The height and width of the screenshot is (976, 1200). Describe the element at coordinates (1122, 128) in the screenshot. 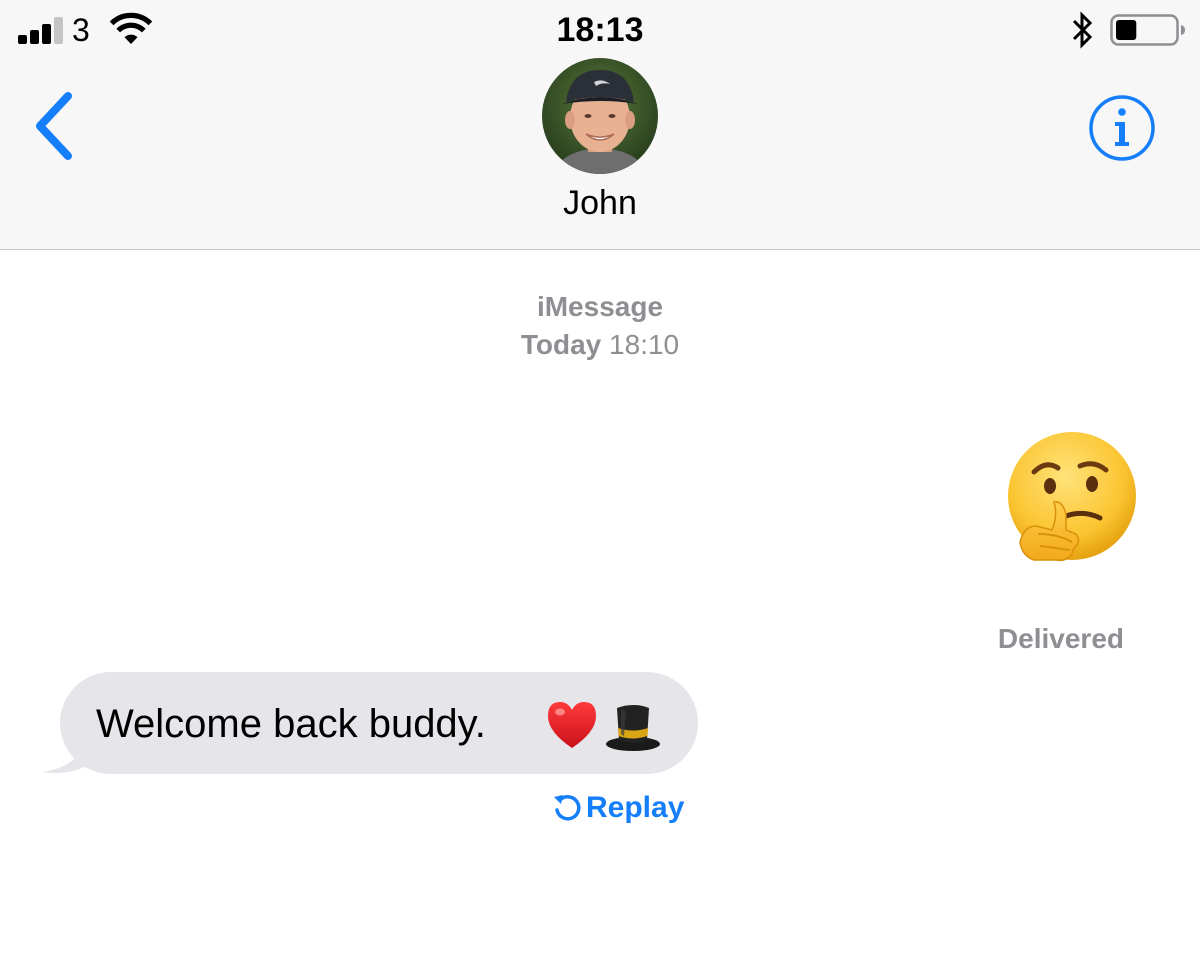

I see `info-button` at that location.